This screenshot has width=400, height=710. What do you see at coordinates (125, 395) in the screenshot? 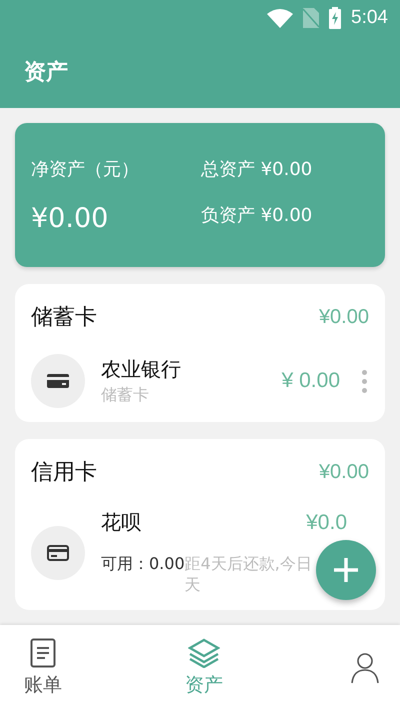
I see `account-type: 储蓄卡` at bounding box center [125, 395].